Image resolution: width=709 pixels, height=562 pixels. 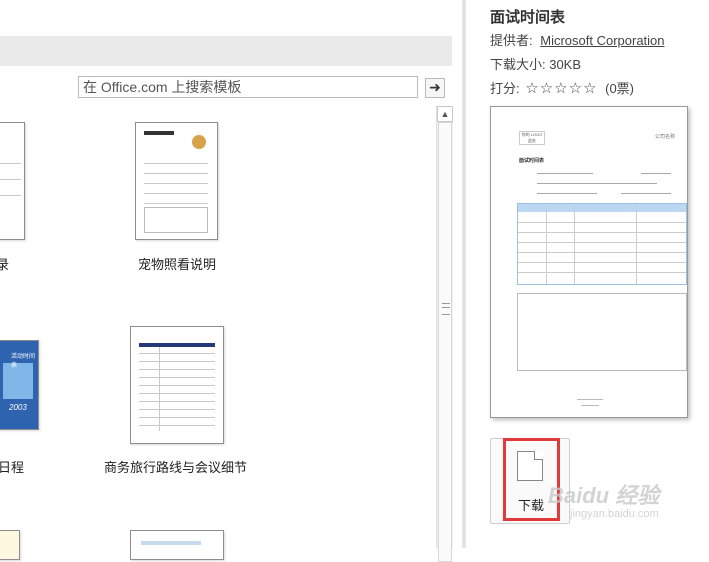 I want to click on rating-row: 打分: ☆☆☆☆☆ (0票), so click(x=562, y=87).